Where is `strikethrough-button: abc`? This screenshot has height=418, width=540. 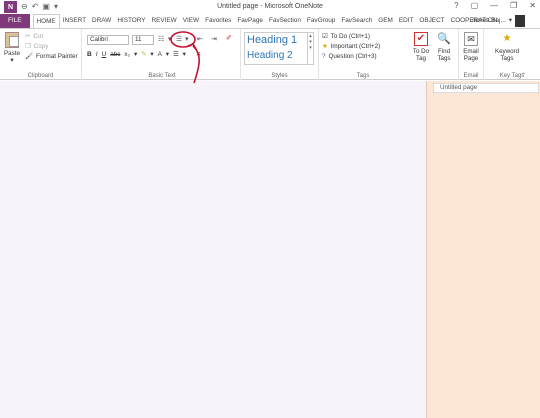
strikethrough-button: abc is located at coordinates (115, 54).